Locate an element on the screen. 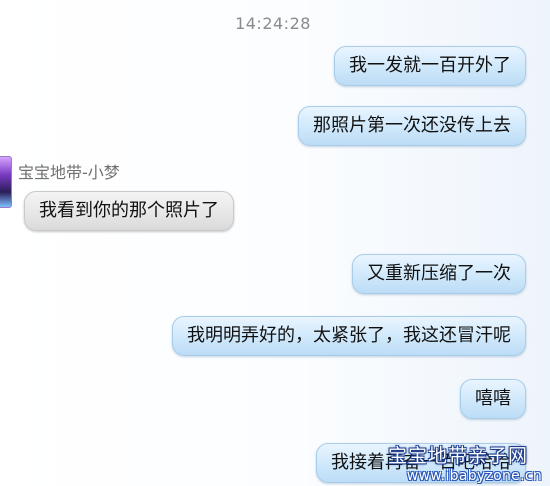  message-bubble-outgoing: 我明明弄好的，太紧张了，我这还冒汗呢 is located at coordinates (349, 336).